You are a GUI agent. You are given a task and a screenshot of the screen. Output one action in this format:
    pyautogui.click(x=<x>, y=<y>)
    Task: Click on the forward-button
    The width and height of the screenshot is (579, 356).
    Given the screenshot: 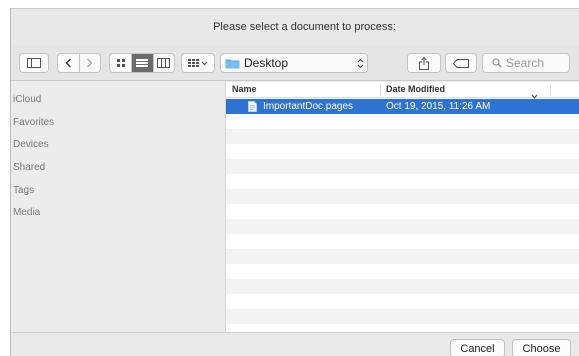 What is the action you would take?
    pyautogui.click(x=89, y=63)
    